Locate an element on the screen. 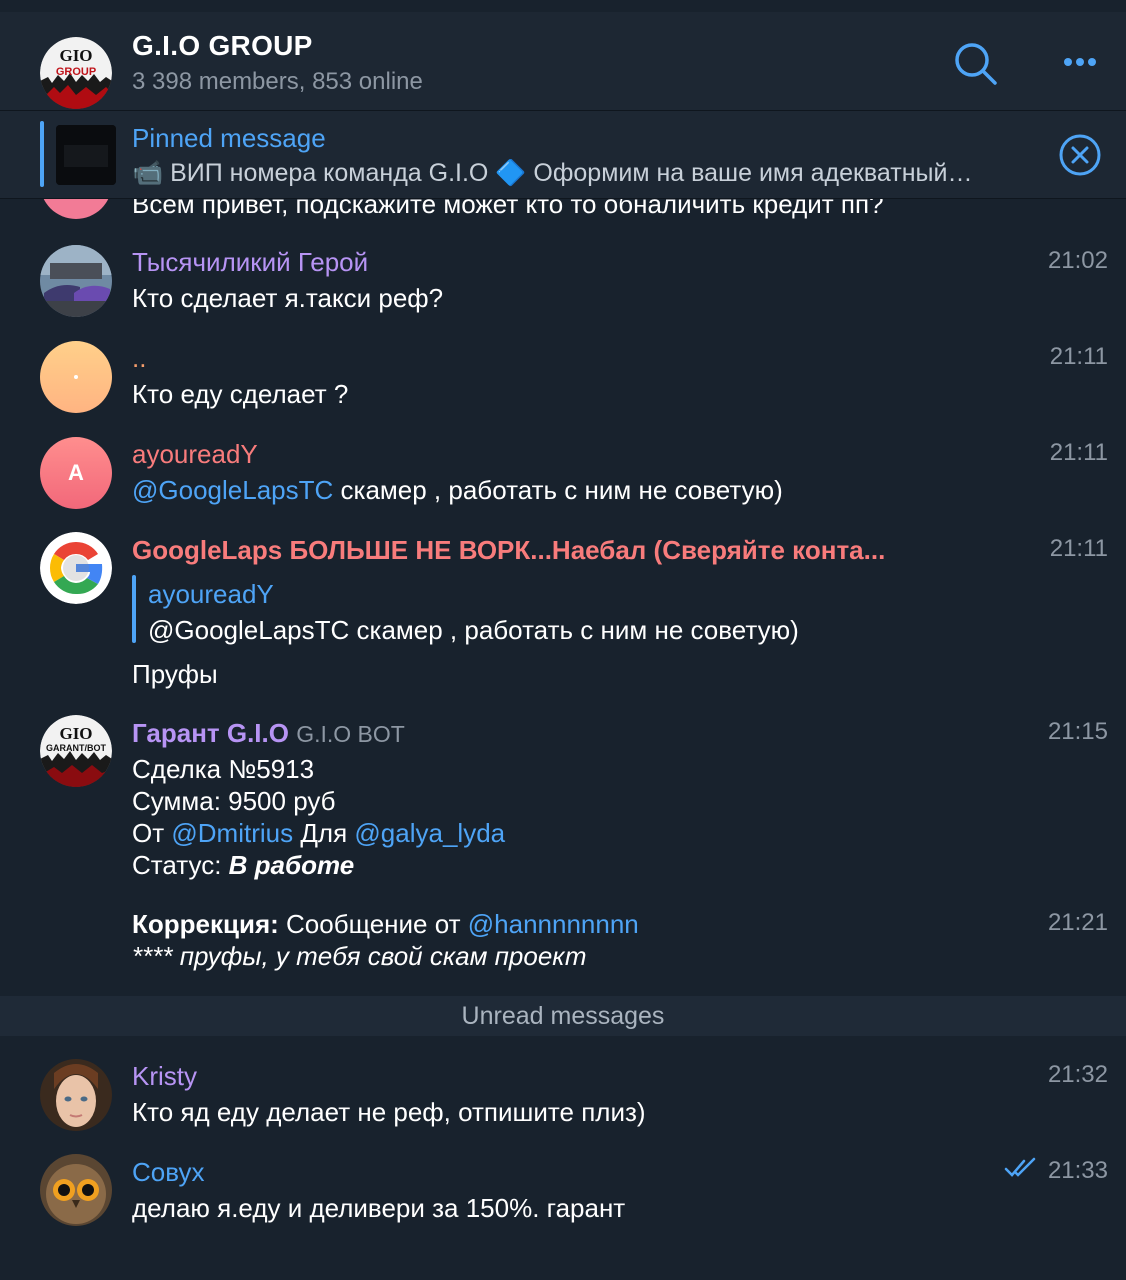 Image resolution: width=1126 pixels, height=1280 pixels. sender-name: Kristy is located at coordinates (164, 1076).